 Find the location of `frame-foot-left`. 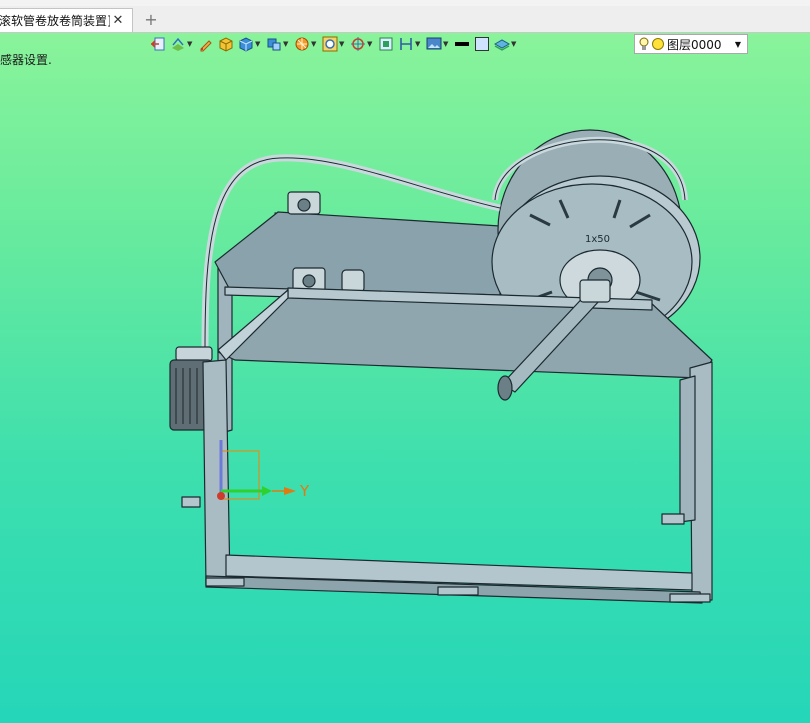

frame-foot-left is located at coordinates (191, 502).